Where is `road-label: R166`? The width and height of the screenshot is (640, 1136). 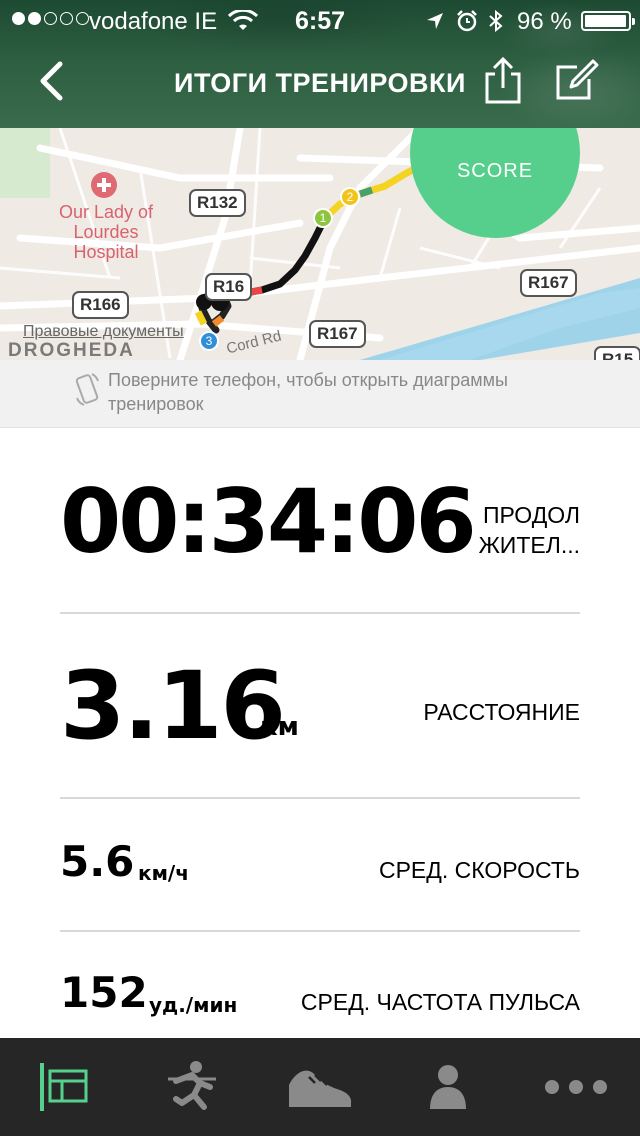
road-label: R166 is located at coordinates (100, 305).